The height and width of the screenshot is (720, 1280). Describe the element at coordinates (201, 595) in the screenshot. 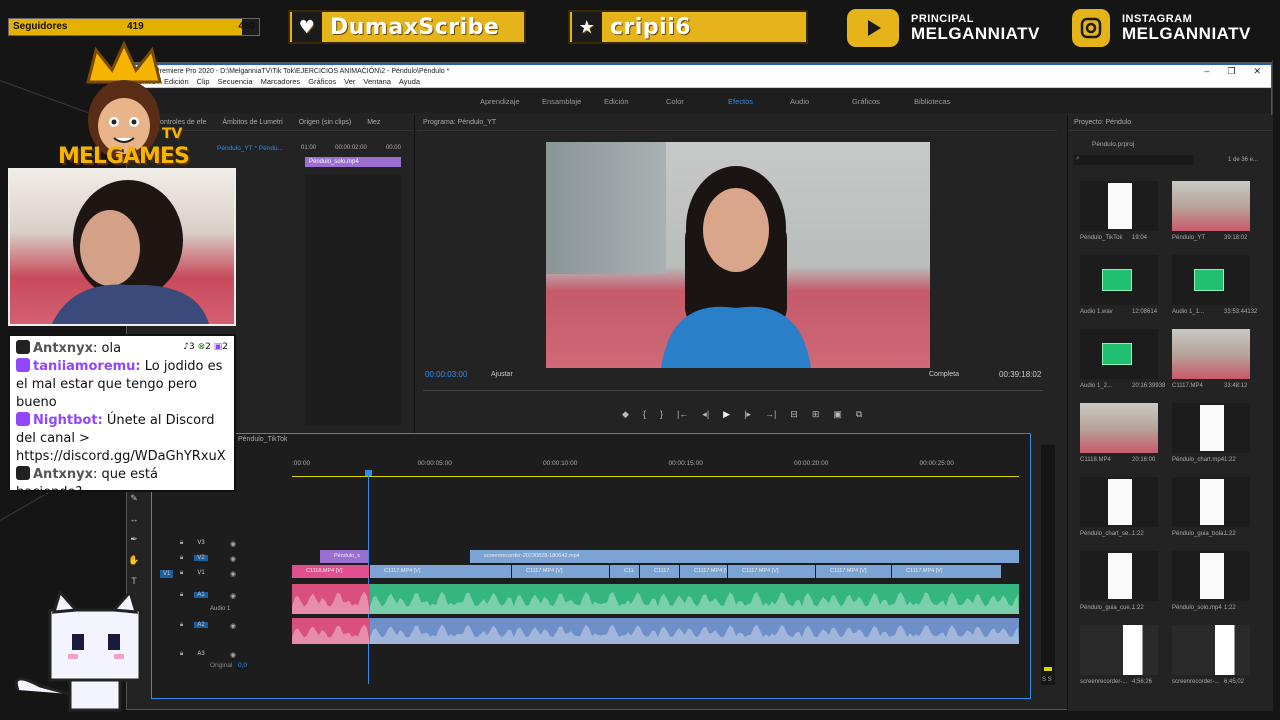

I see `track-label: A1` at that location.